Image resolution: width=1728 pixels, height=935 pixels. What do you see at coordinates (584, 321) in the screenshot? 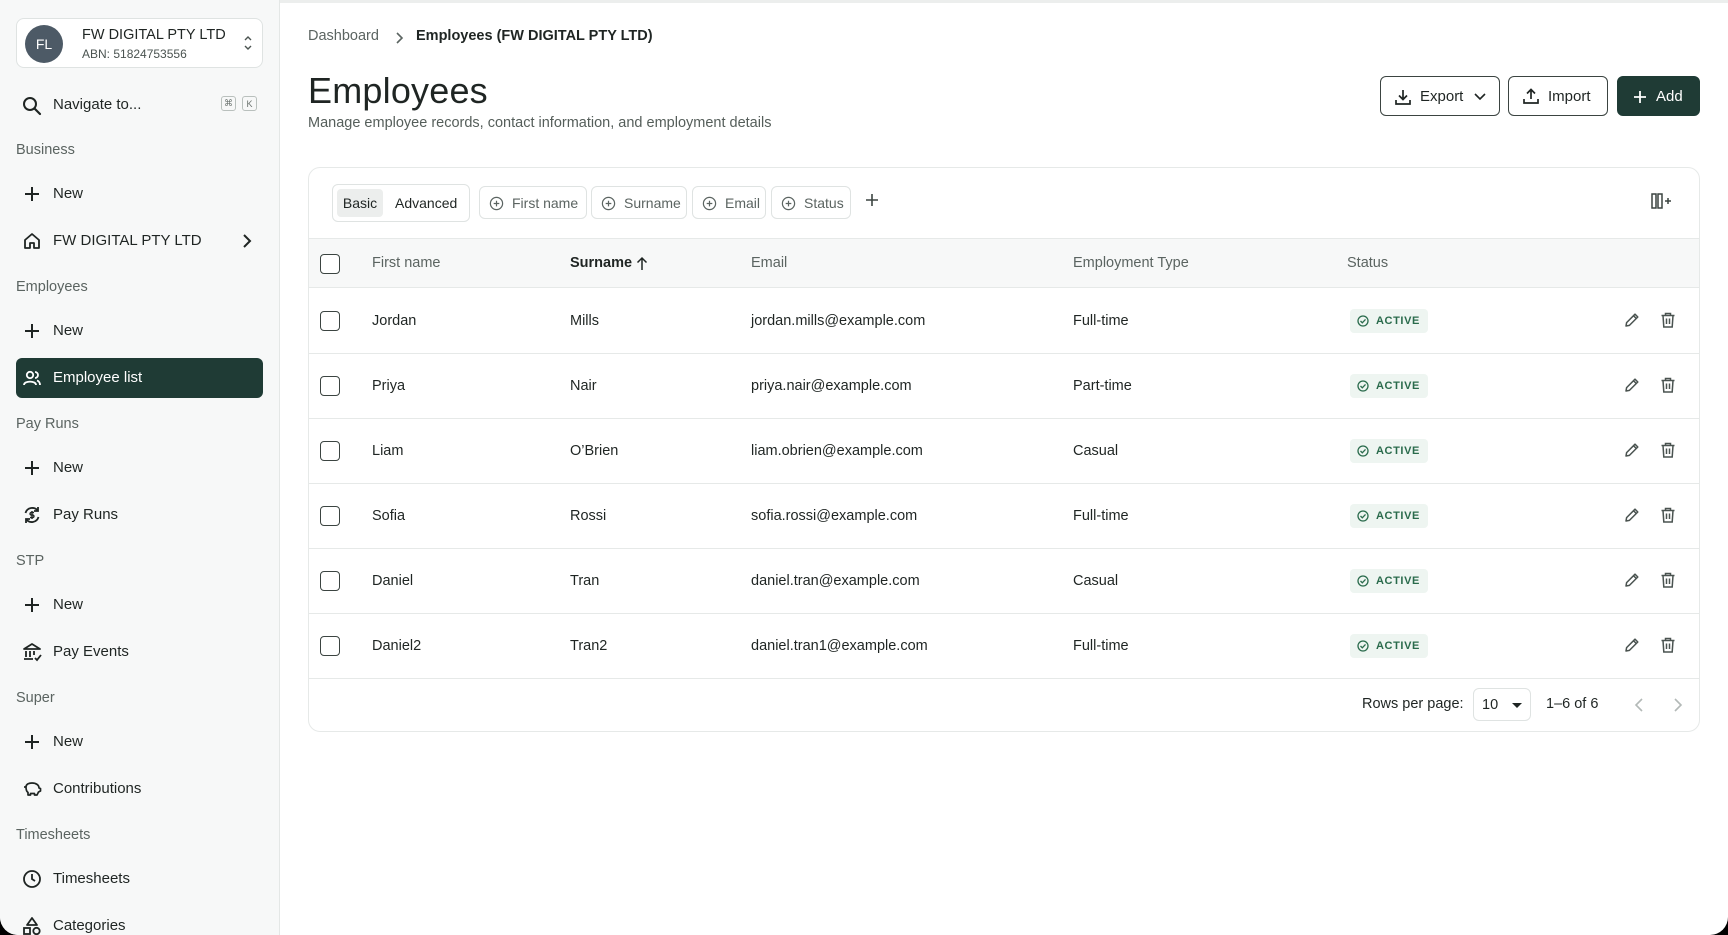
I see `cell-surname: Mills` at bounding box center [584, 321].